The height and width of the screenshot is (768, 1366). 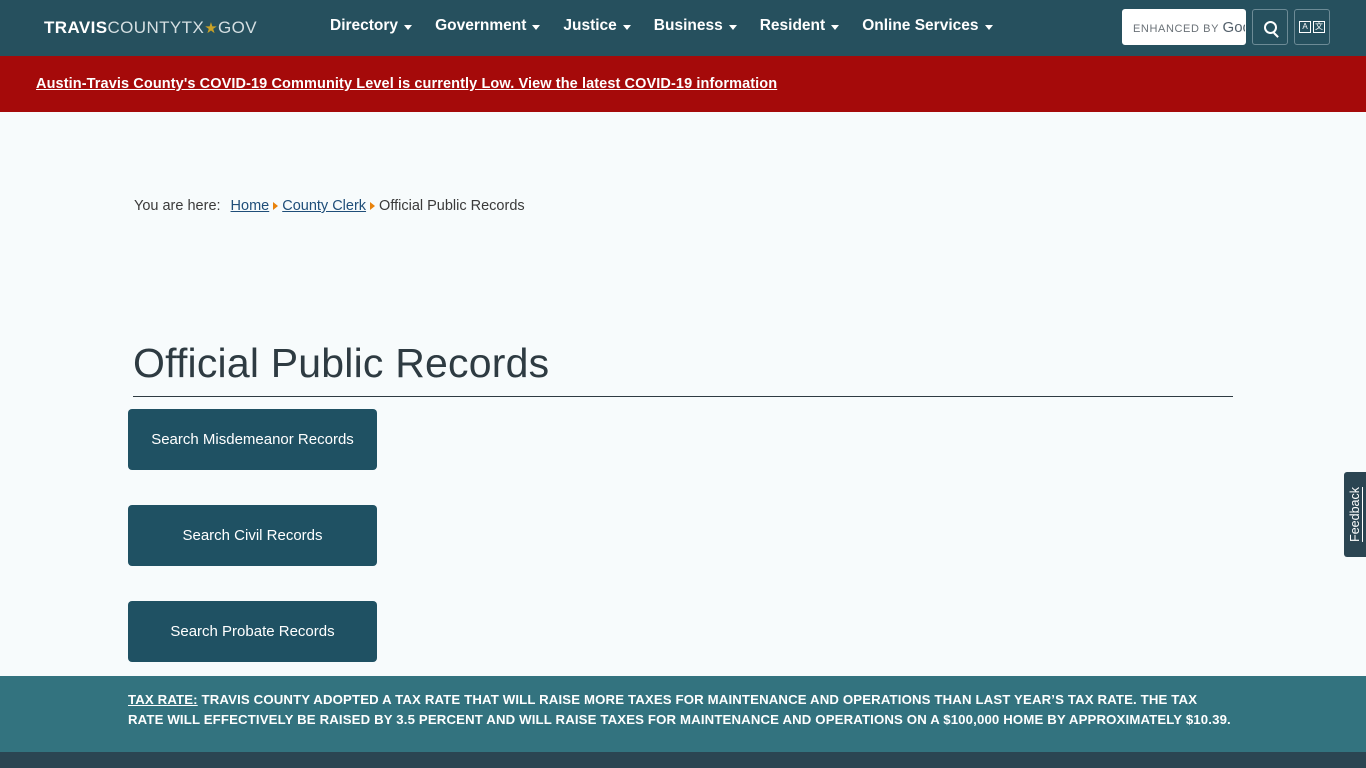 I want to click on breadcrumb-item-county-clerk: County Clerk, so click(x=324, y=206).